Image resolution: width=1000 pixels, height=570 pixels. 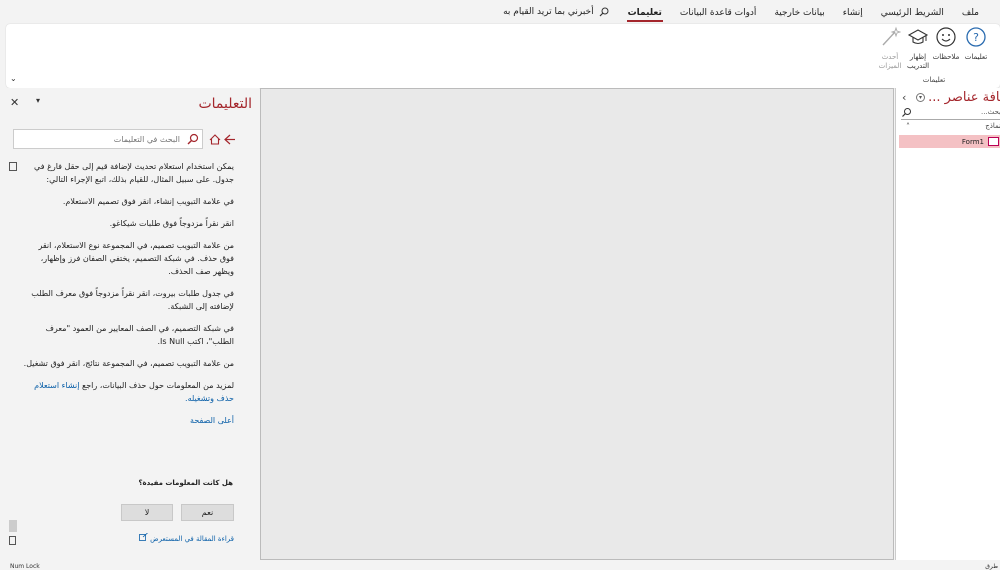 I want to click on ribbon-group-label: تعليمات, so click(x=934, y=80).